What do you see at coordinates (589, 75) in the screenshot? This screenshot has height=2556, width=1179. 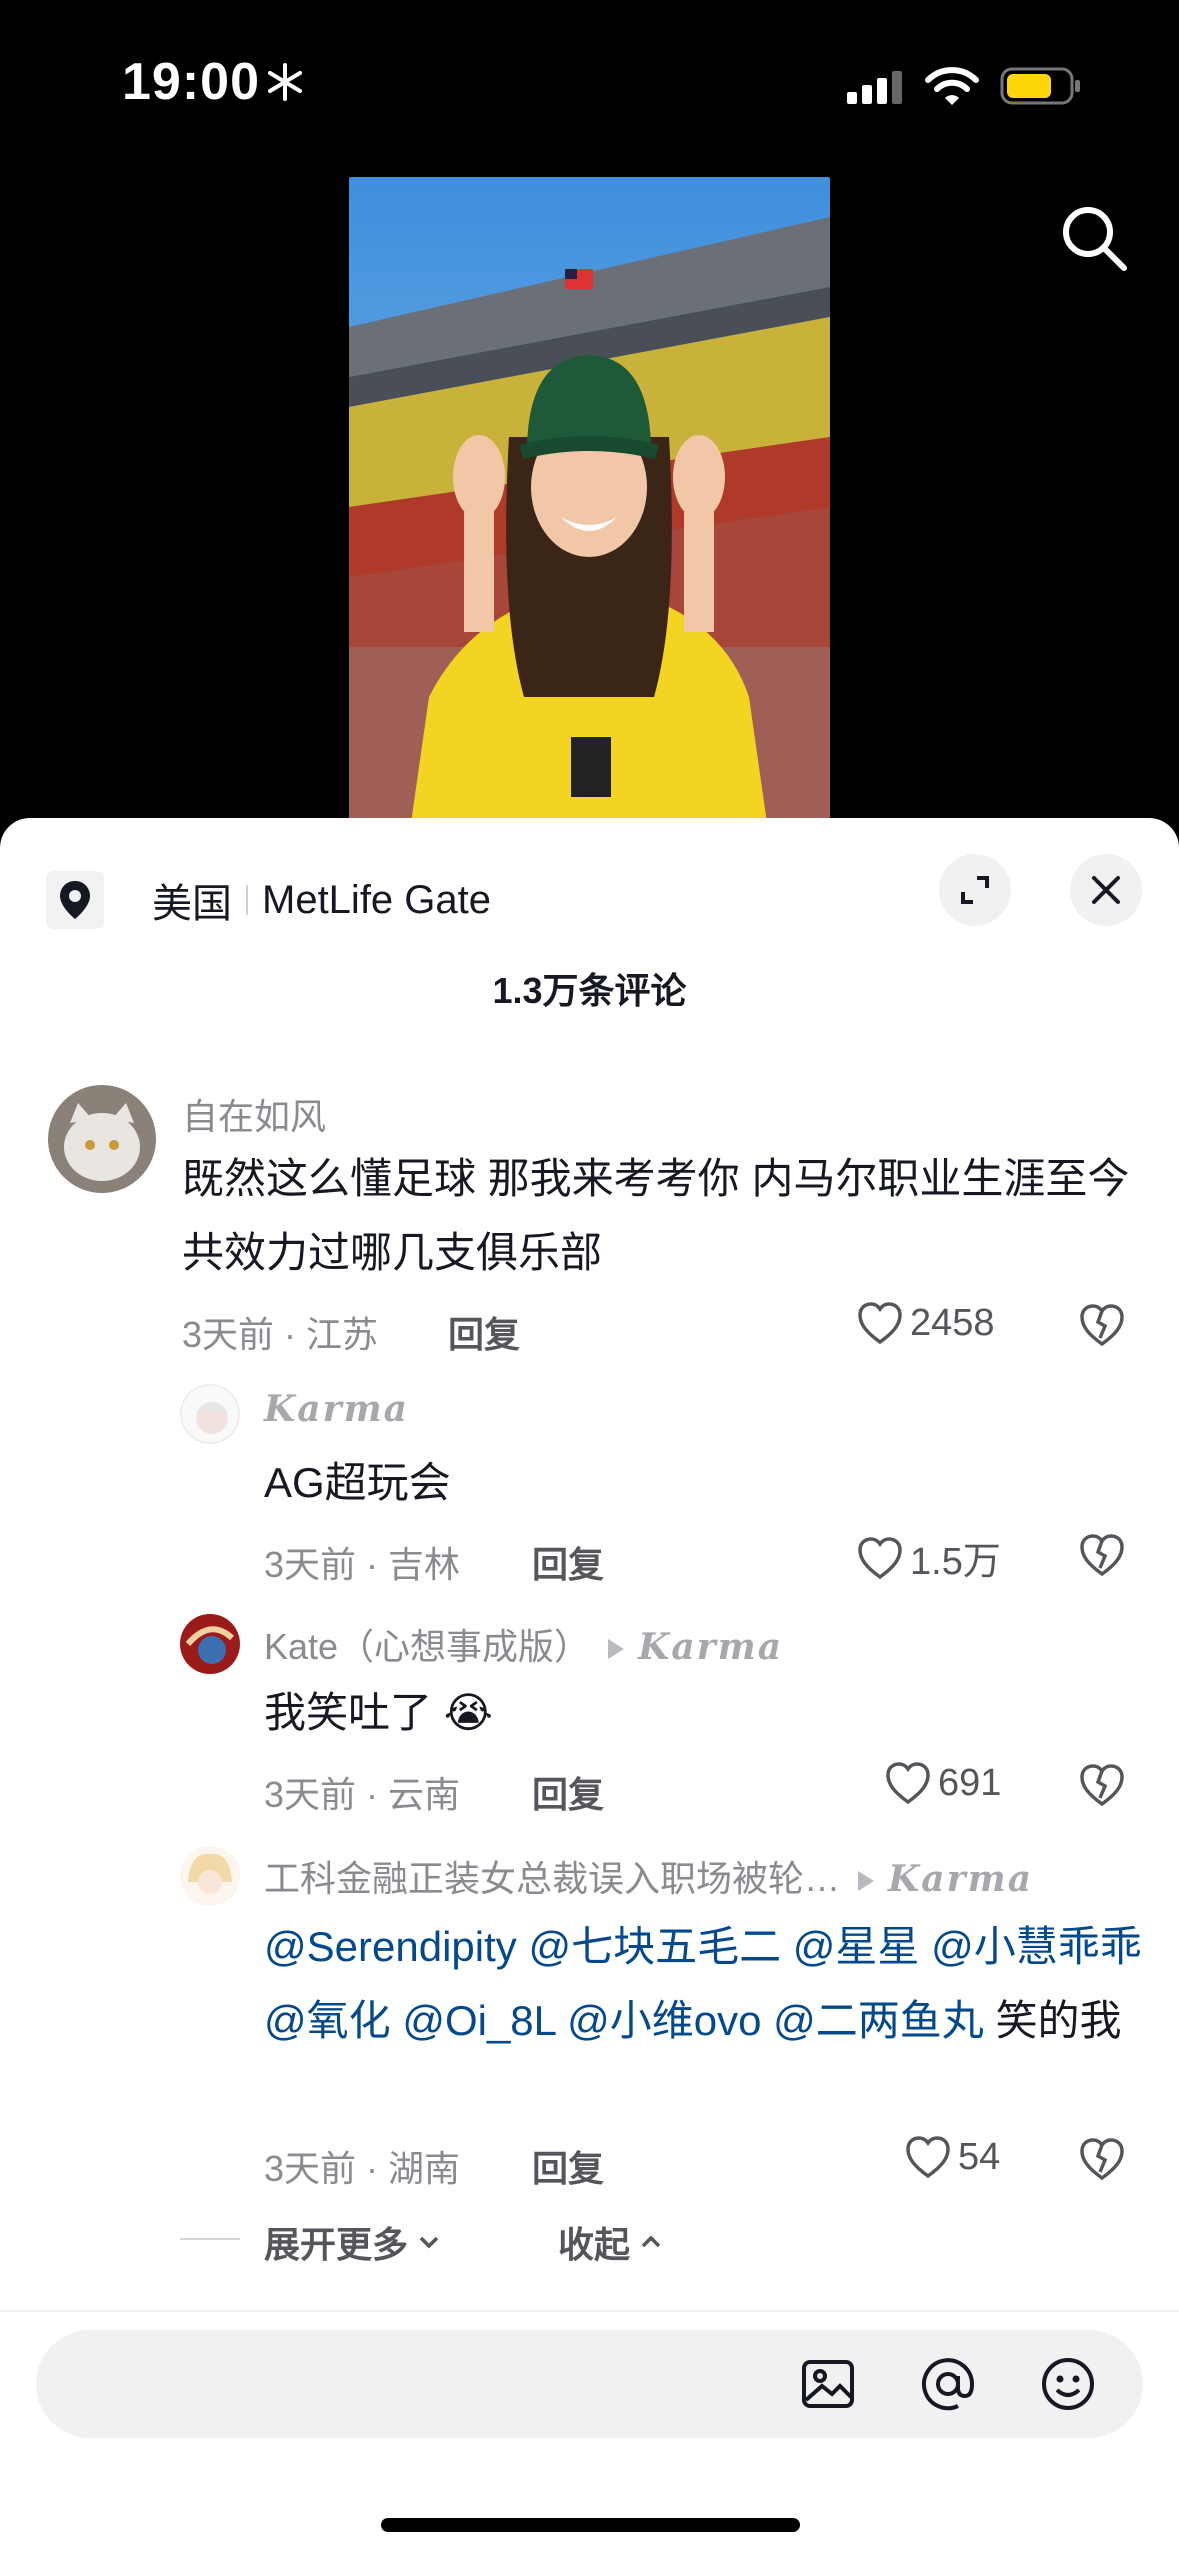 I see `status-bar: 19:00` at bounding box center [589, 75].